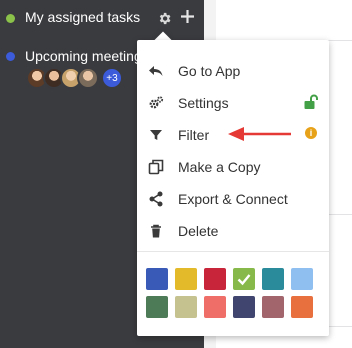 Image resolution: width=352 pixels, height=348 pixels. What do you see at coordinates (203, 103) in the screenshot?
I see `menu-item-label: Settings` at bounding box center [203, 103].